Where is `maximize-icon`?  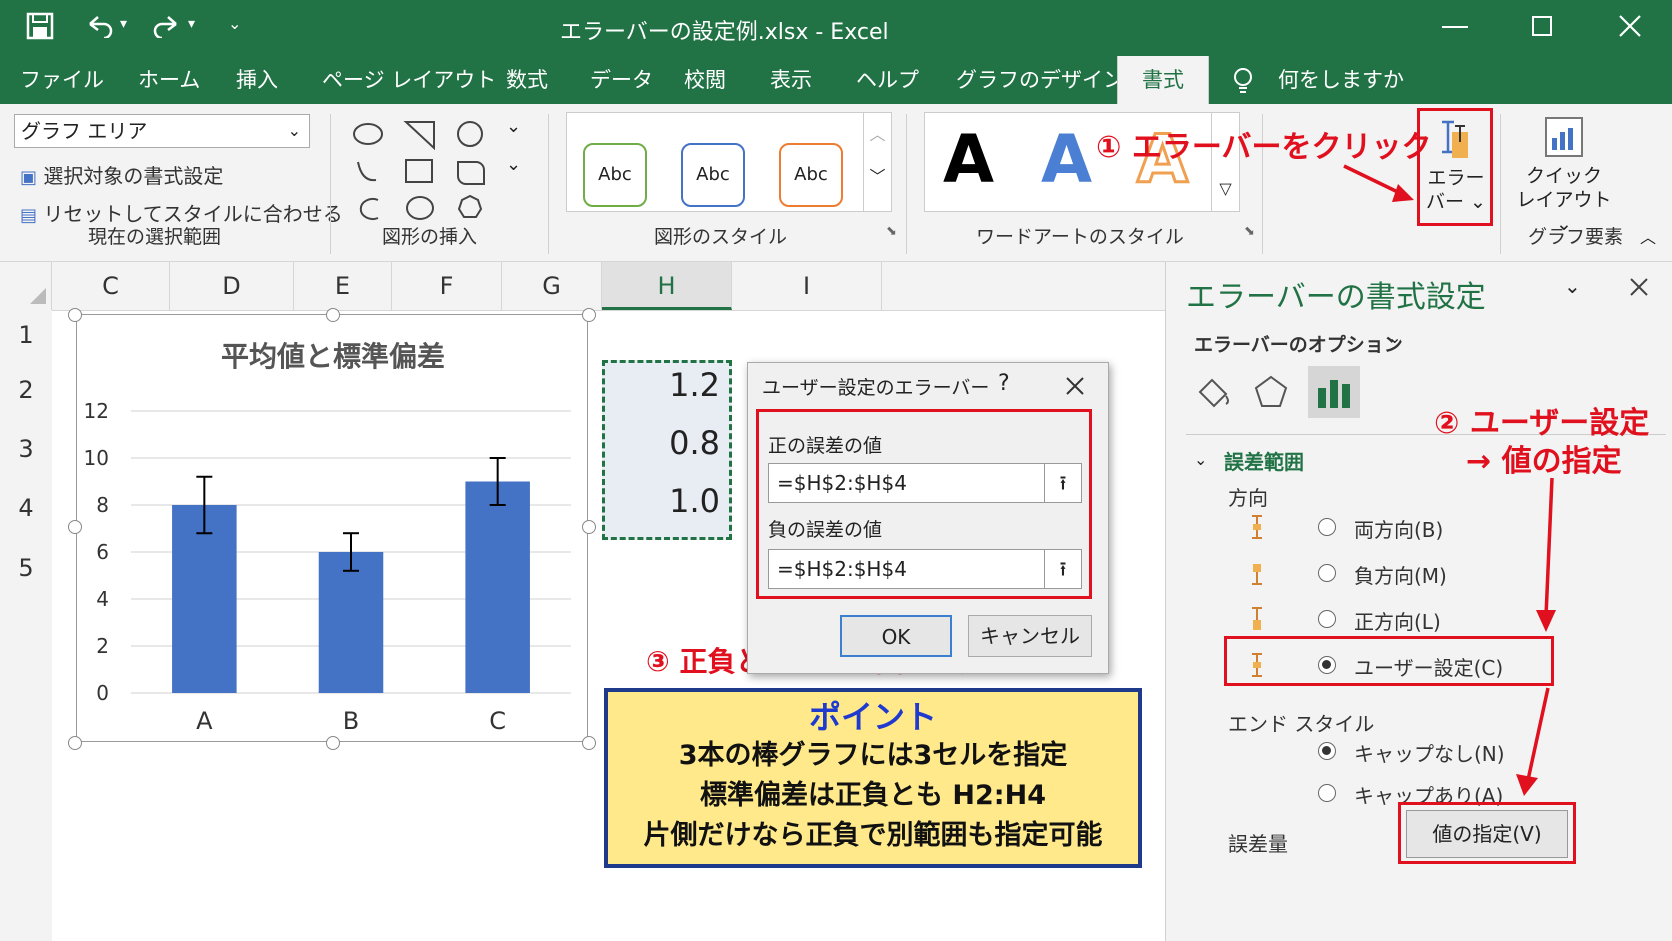 maximize-icon is located at coordinates (1542, 26).